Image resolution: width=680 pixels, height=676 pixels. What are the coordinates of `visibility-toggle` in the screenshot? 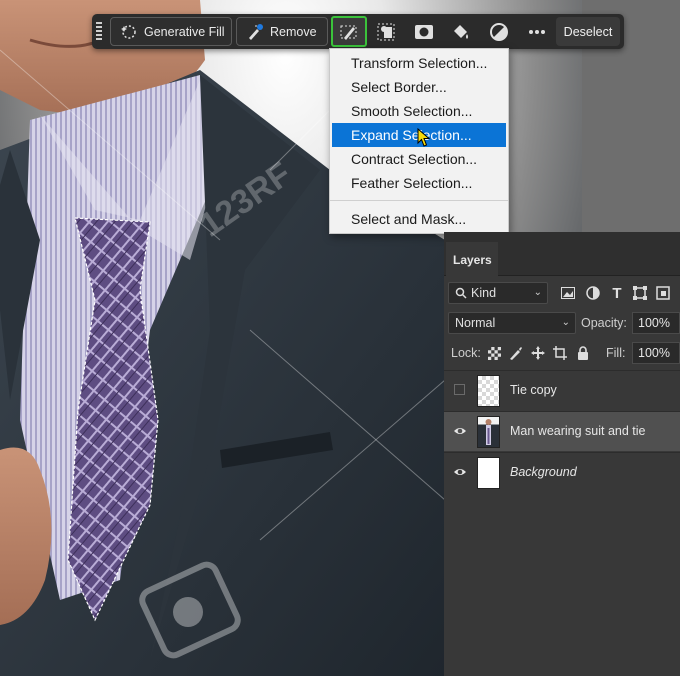 It's located at (459, 389).